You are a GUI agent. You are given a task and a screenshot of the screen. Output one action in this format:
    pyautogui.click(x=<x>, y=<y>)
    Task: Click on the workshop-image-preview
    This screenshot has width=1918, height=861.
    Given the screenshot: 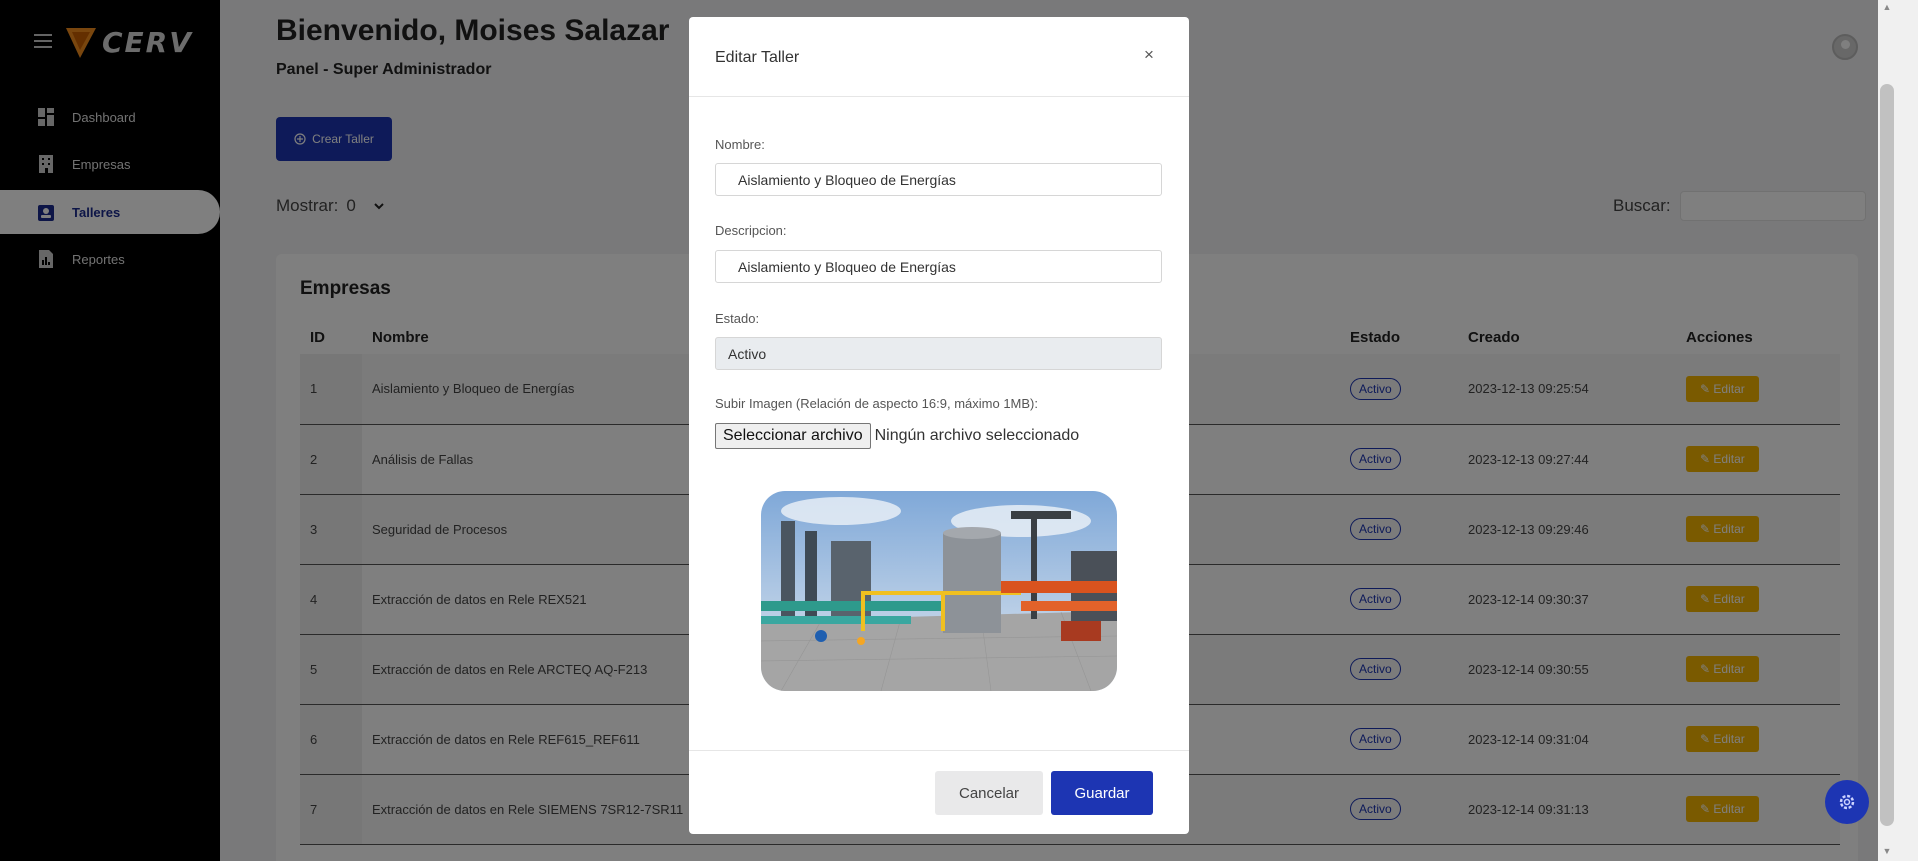 What is the action you would take?
    pyautogui.click(x=939, y=591)
    